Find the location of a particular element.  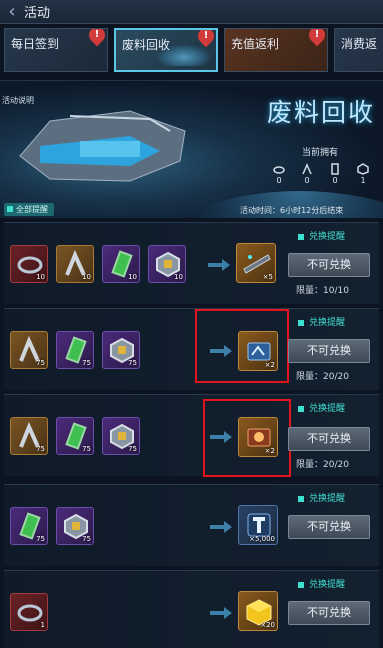

ring-scrap-icon is located at coordinates (279, 170).